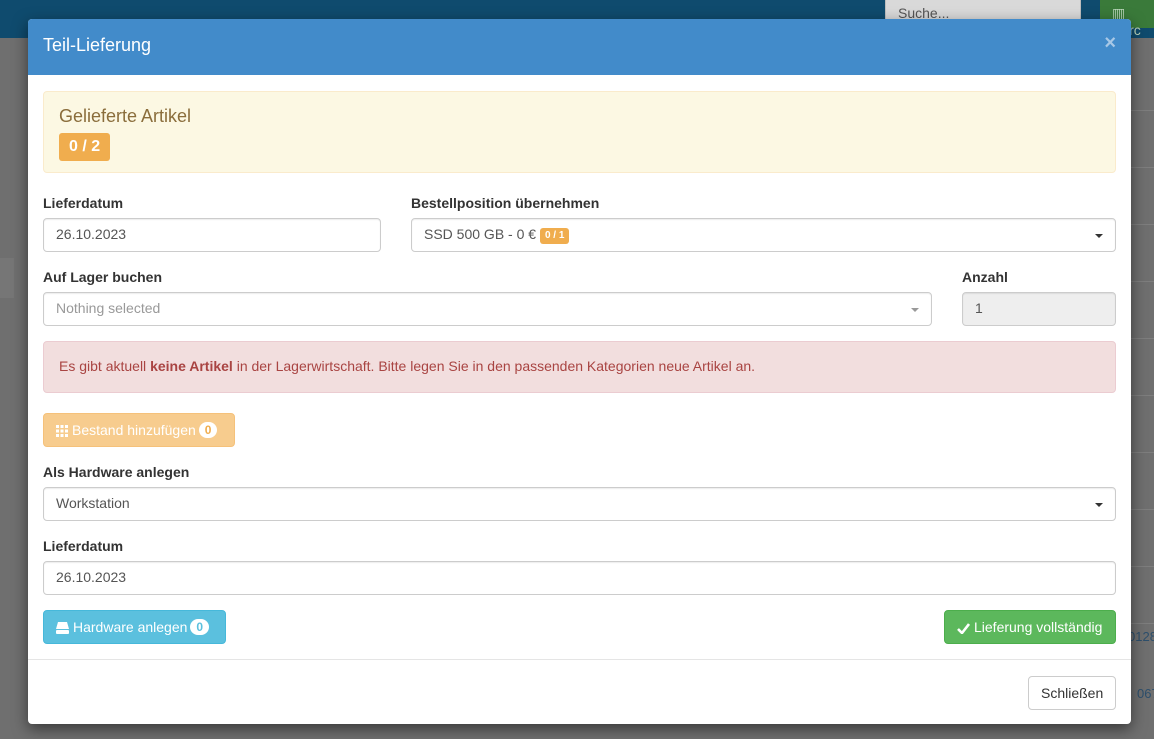  What do you see at coordinates (85, 147) in the screenshot?
I see `delivered-count-badge: 0 / 2` at bounding box center [85, 147].